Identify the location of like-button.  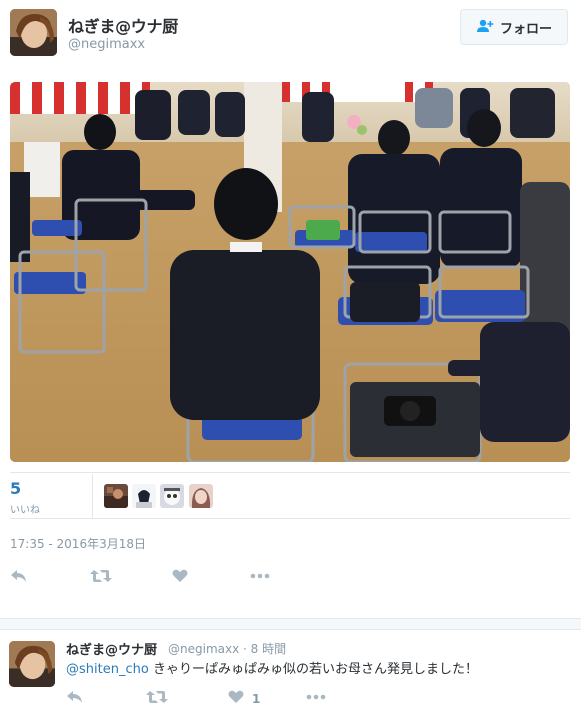
(180, 577).